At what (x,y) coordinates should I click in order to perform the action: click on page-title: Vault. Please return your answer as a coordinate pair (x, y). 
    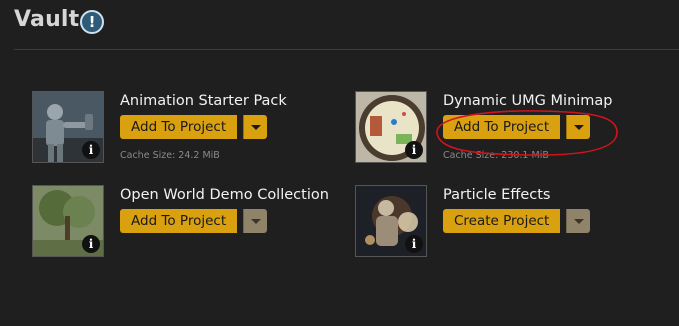
    Looking at the image, I should click on (47, 19).